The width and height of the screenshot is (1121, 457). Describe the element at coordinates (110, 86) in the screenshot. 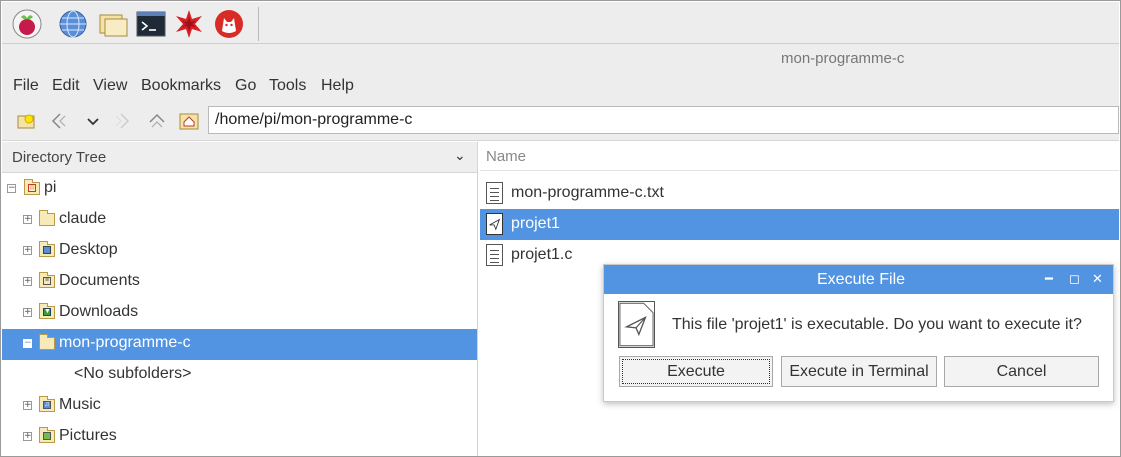

I see `menu-view: View` at that location.